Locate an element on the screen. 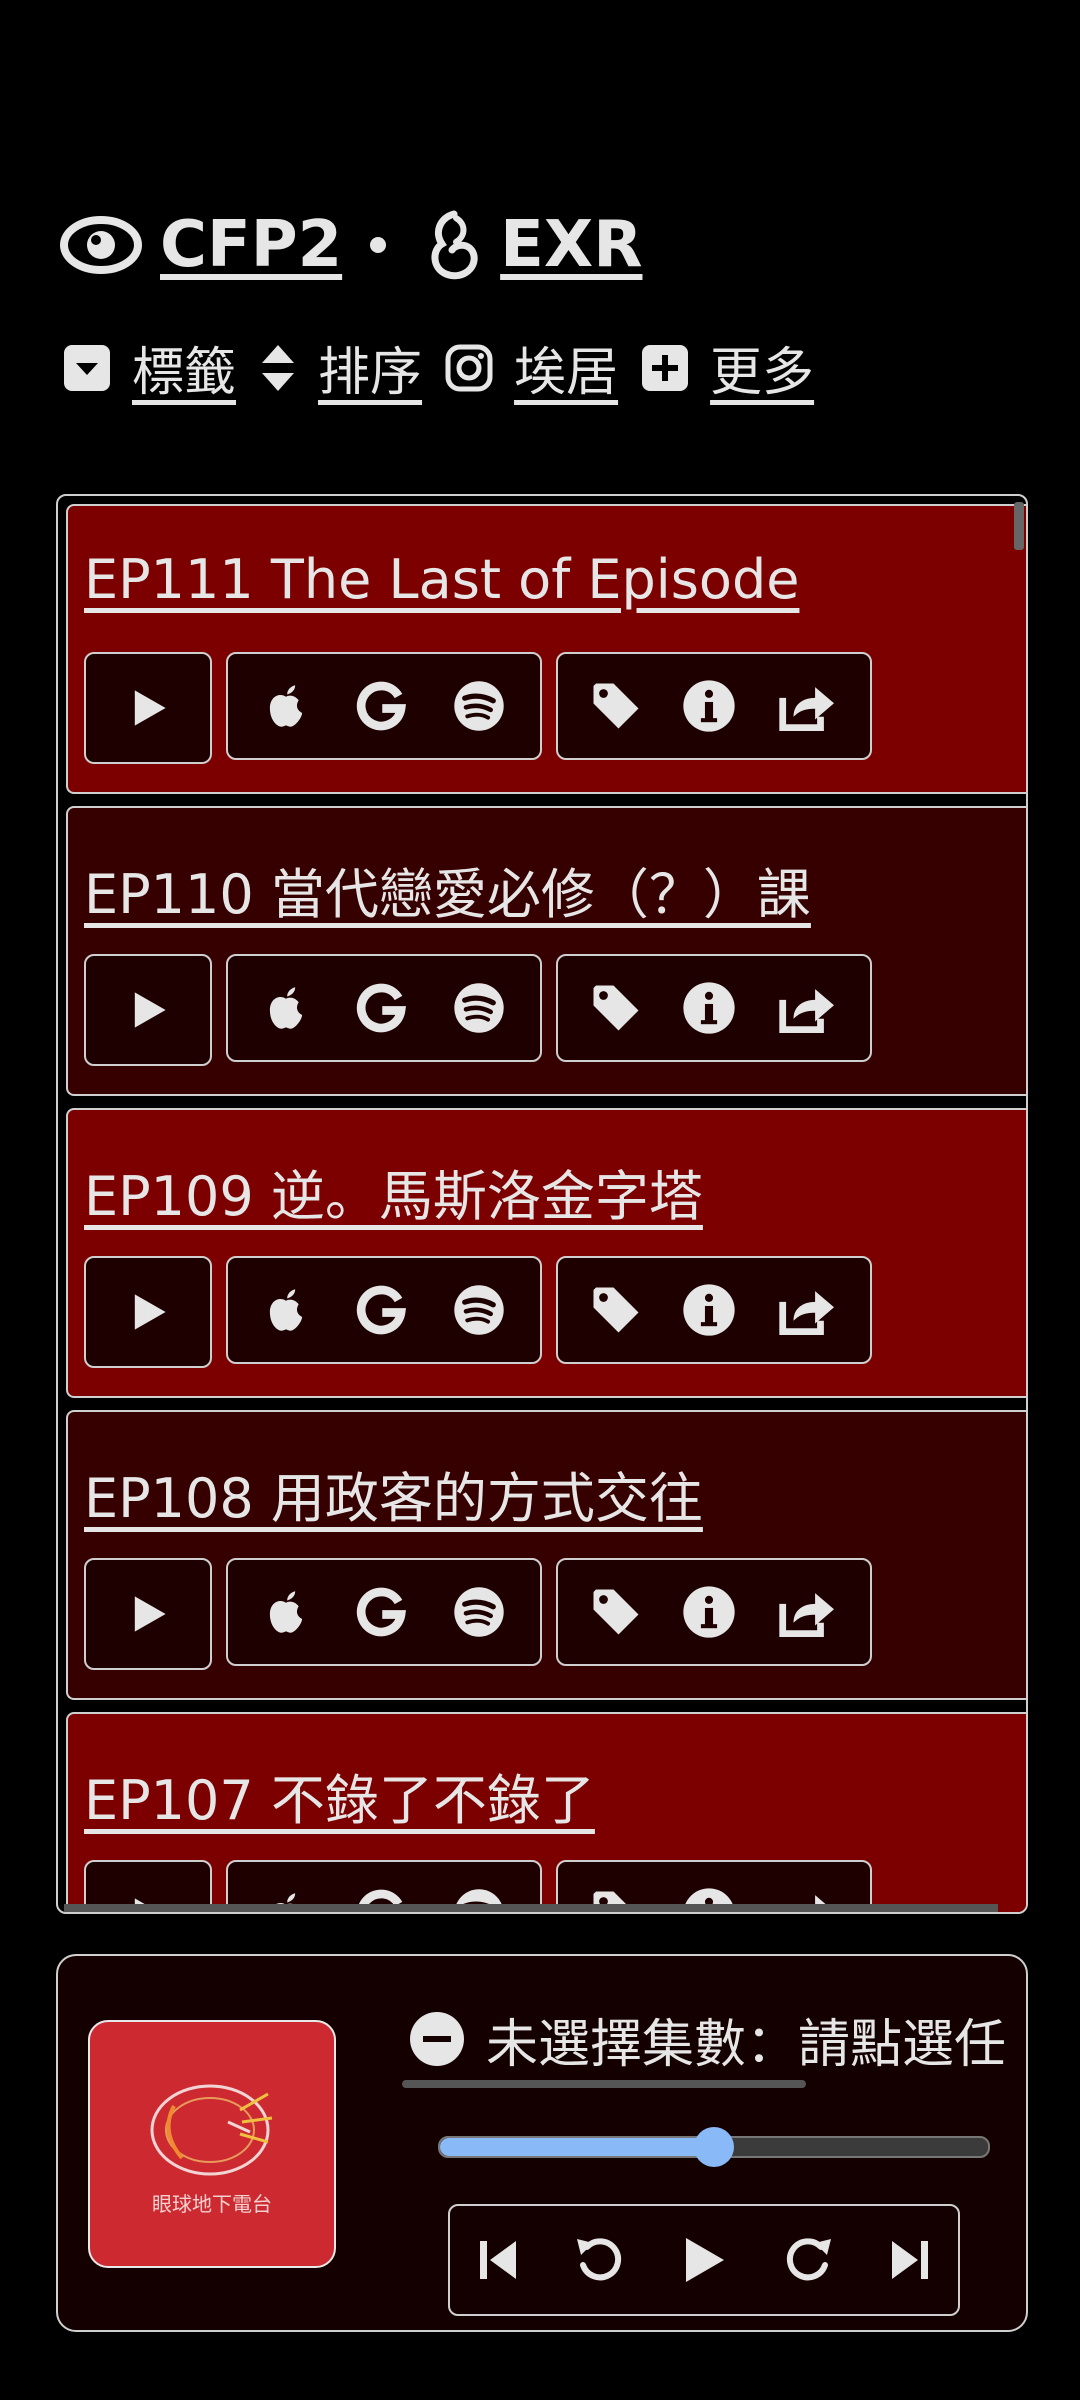 The width and height of the screenshot is (1080, 2400). sort-button: 排序 is located at coordinates (340, 367).